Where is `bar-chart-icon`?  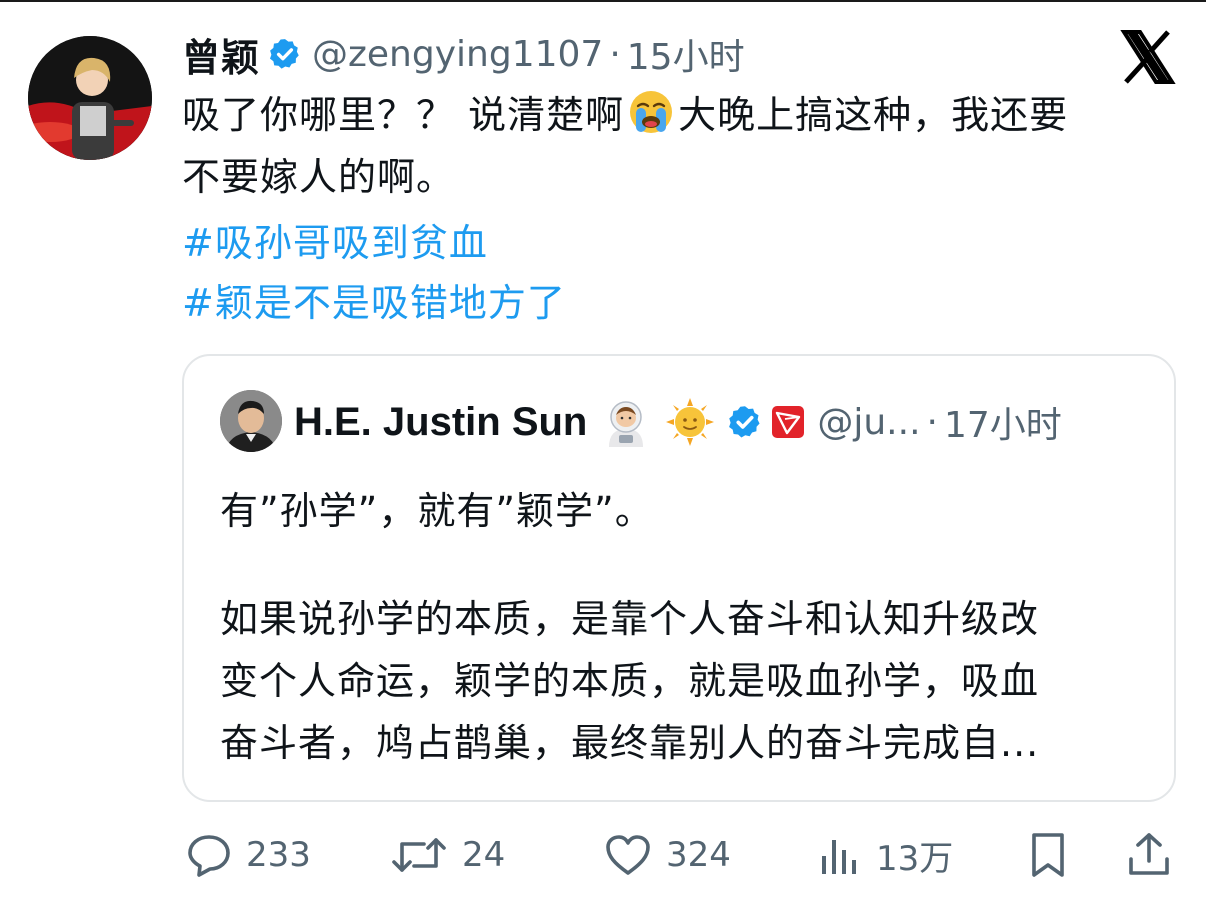 bar-chart-icon is located at coordinates (840, 855).